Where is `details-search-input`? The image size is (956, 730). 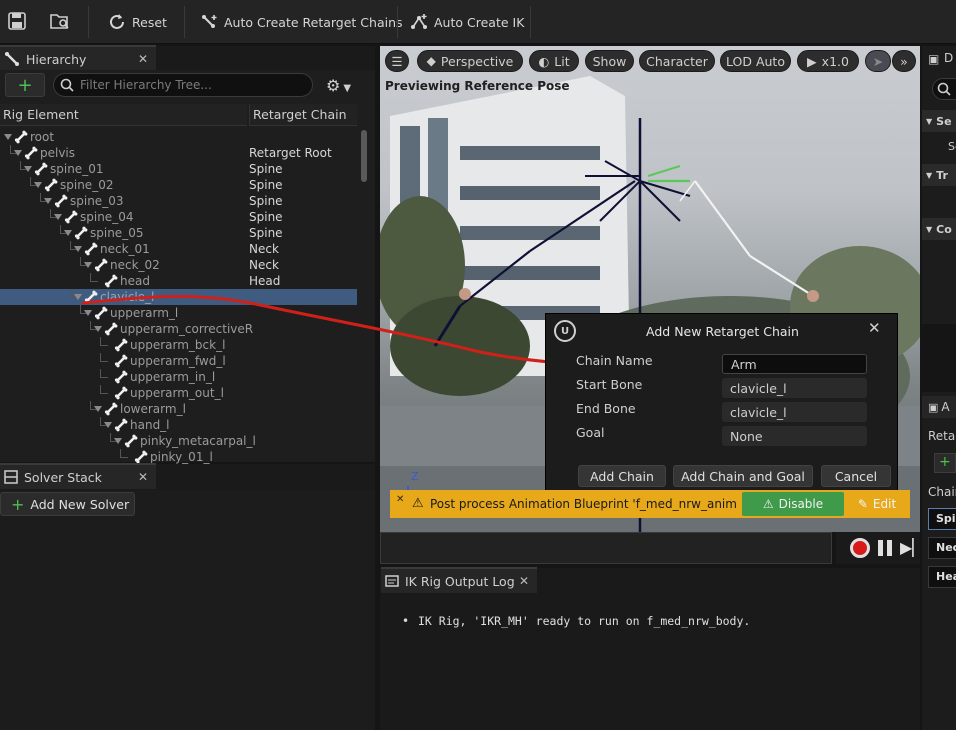 details-search-input is located at coordinates (944, 89).